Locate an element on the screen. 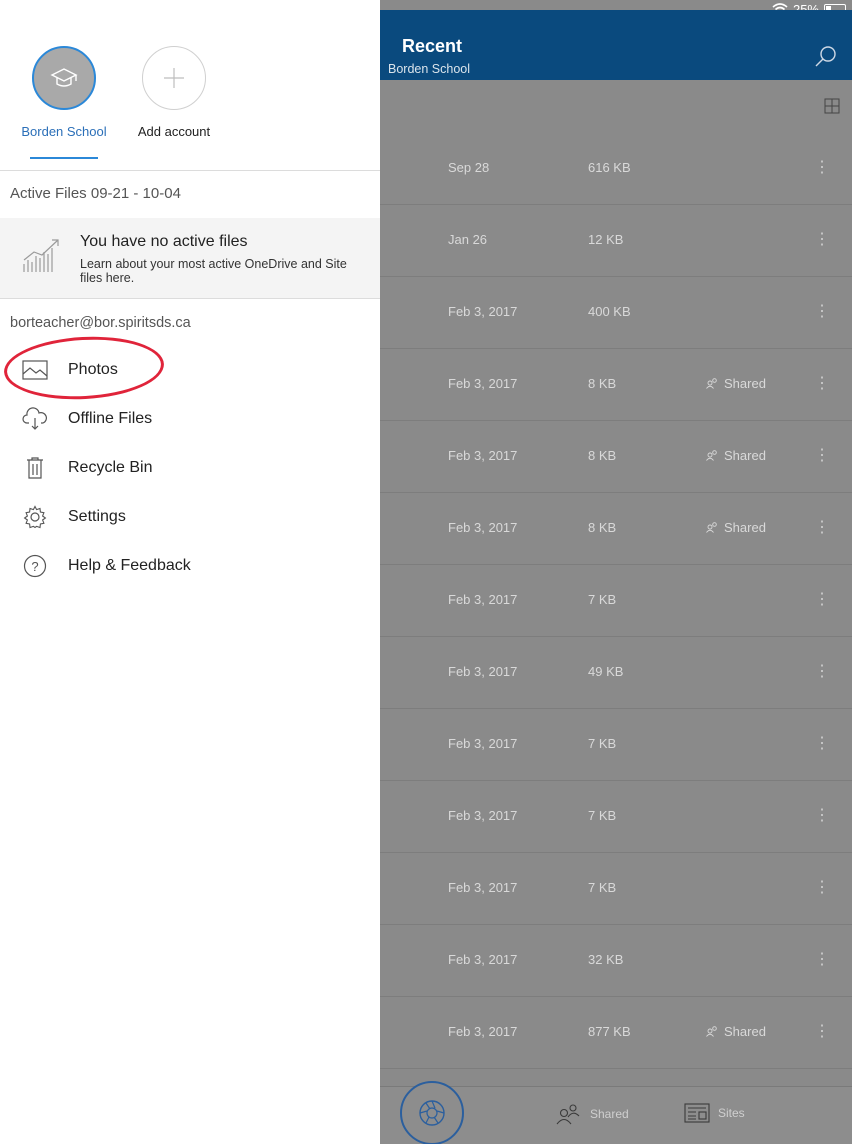 Image resolution: width=852 pixels, height=1144 pixels. bottom-tab-bar: Shared Sites is located at coordinates (616, 1112).